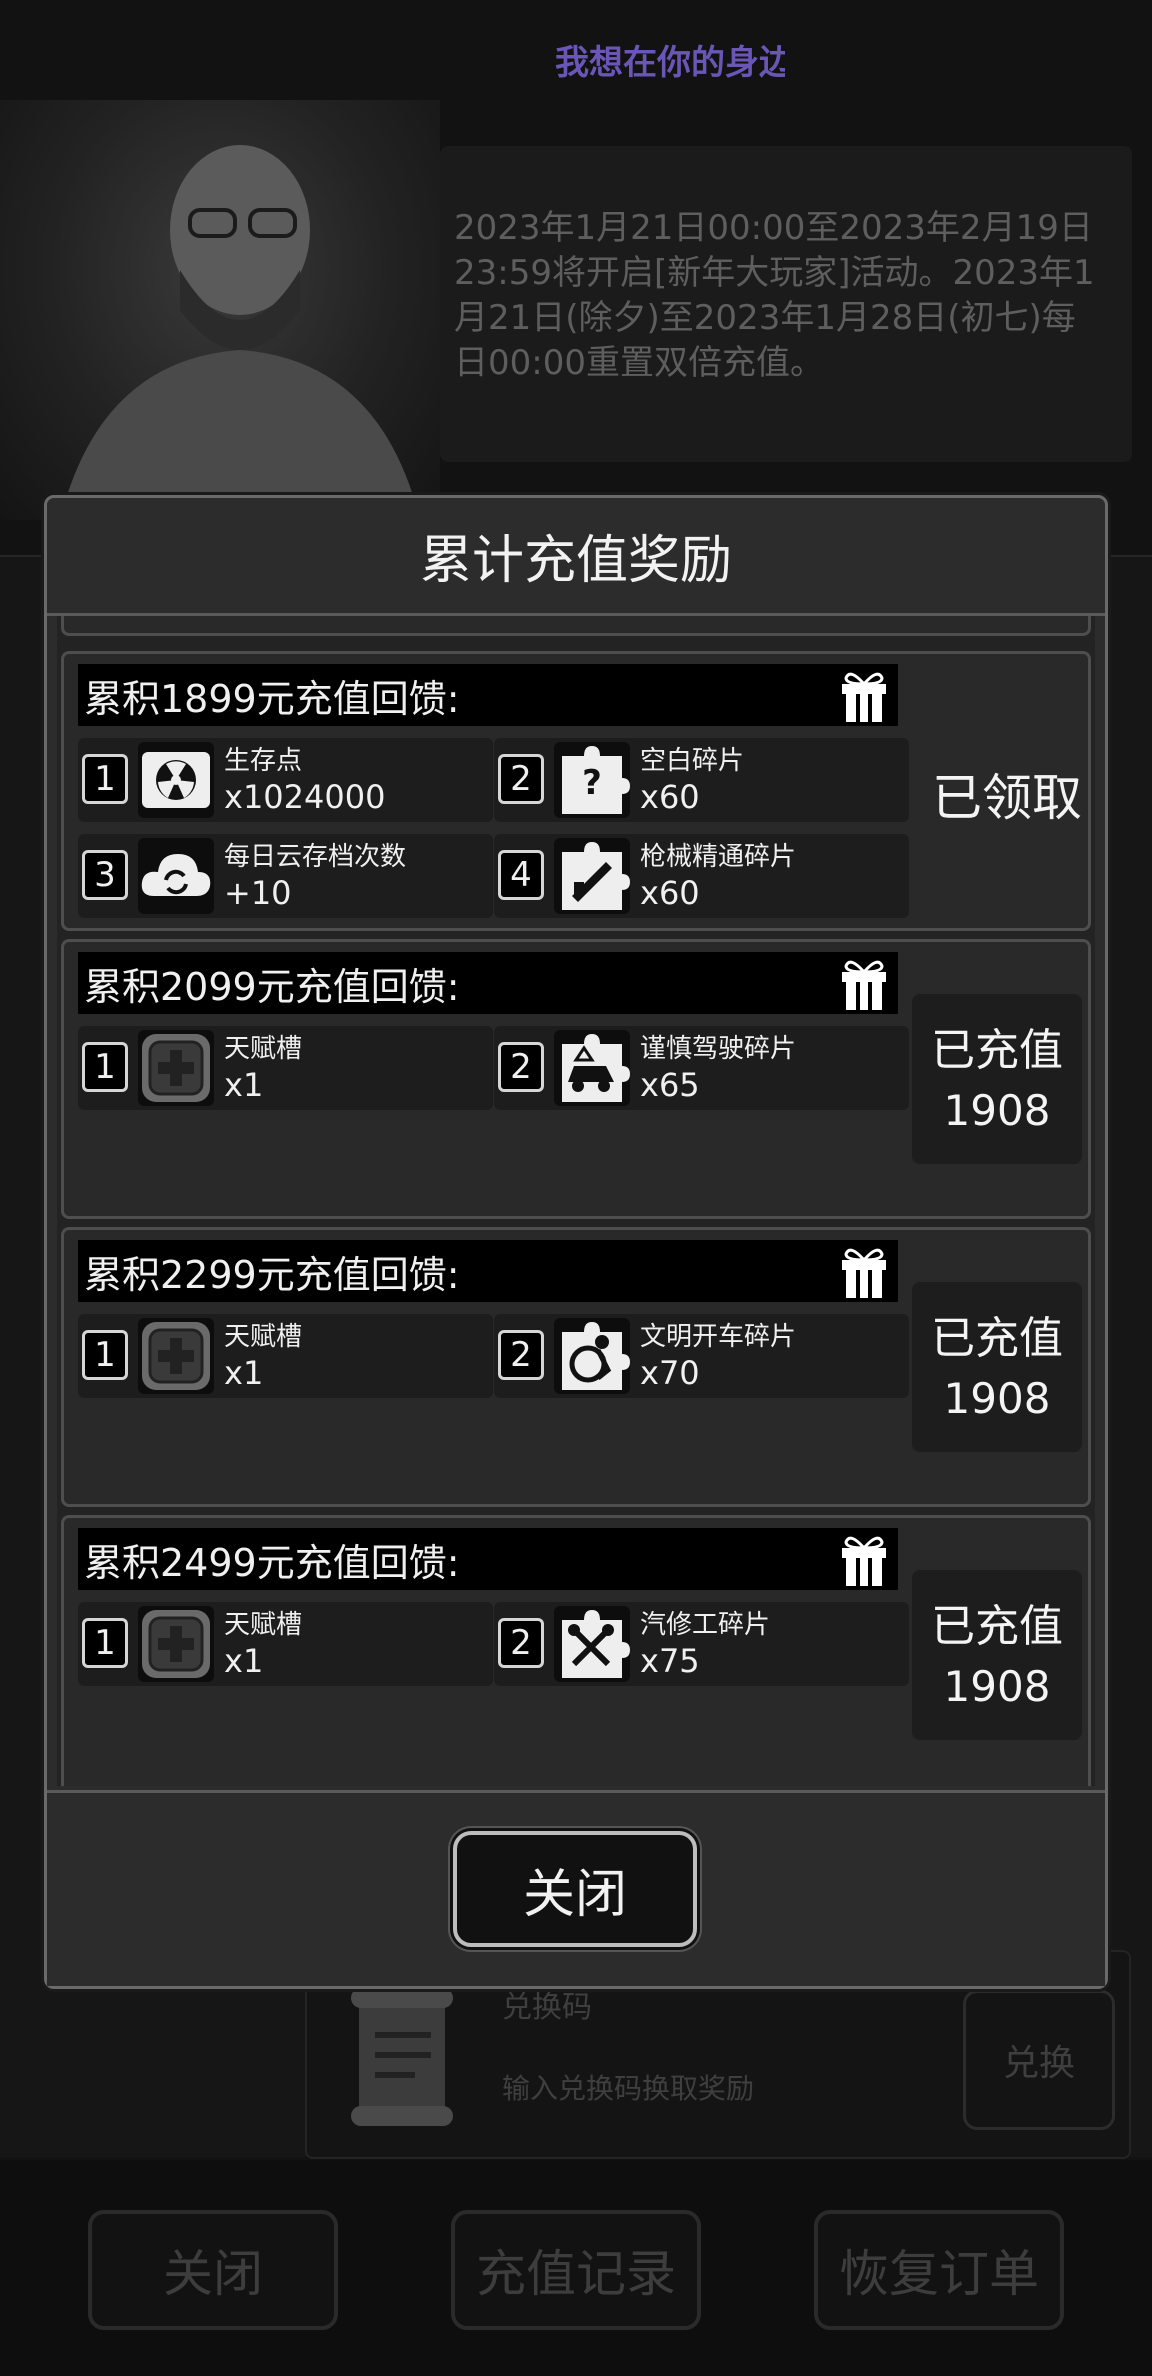 The width and height of the screenshot is (1152, 2376). I want to click on reward-index: 3, so click(105, 875).